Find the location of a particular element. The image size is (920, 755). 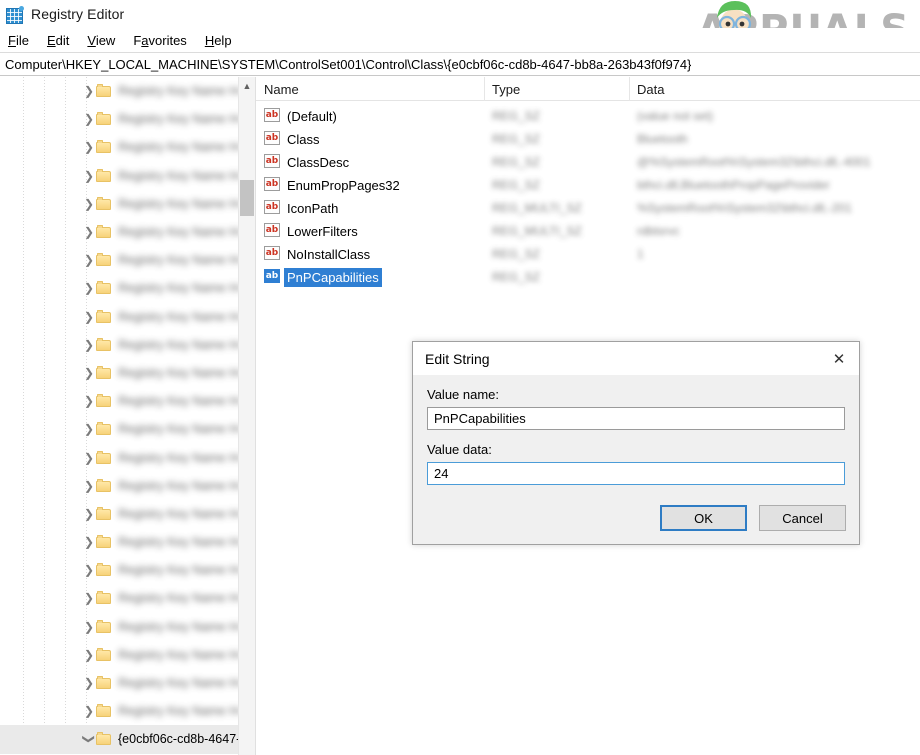

column-header-type: Type is located at coordinates (556, 89).